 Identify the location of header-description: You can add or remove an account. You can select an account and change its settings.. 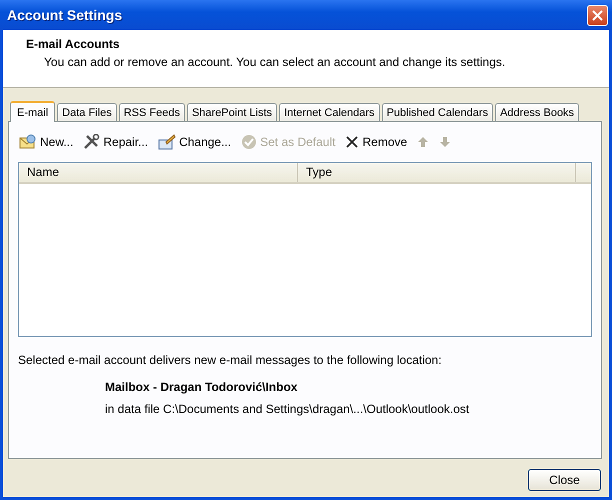
(275, 62).